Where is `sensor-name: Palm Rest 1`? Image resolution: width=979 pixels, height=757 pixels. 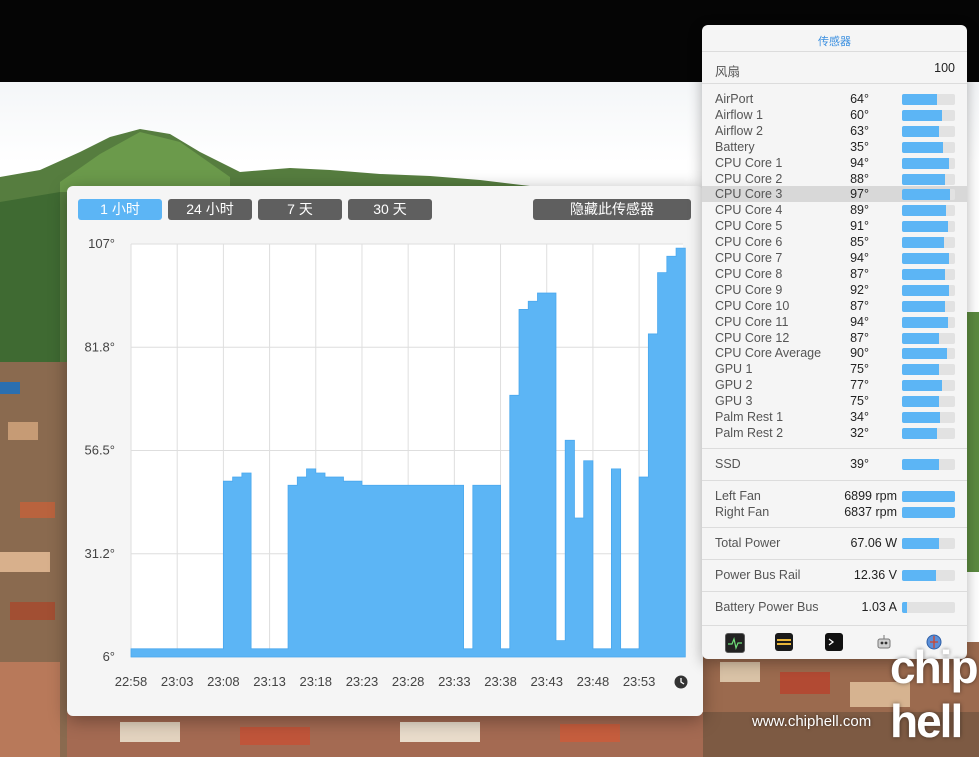
sensor-name: Palm Rest 1 is located at coordinates (749, 417).